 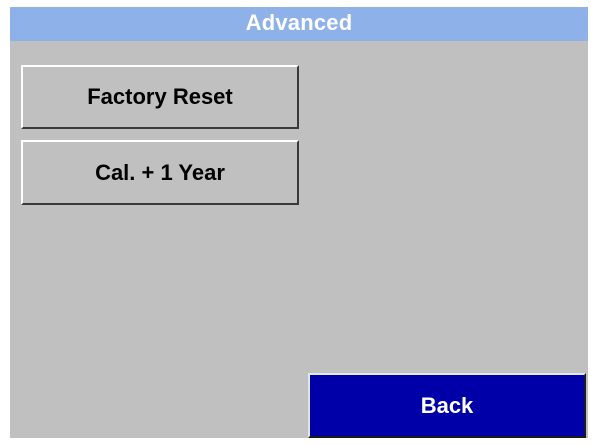 I want to click on calibration-plus-one-year-button: Cal. + 1 Year, so click(x=160, y=172).